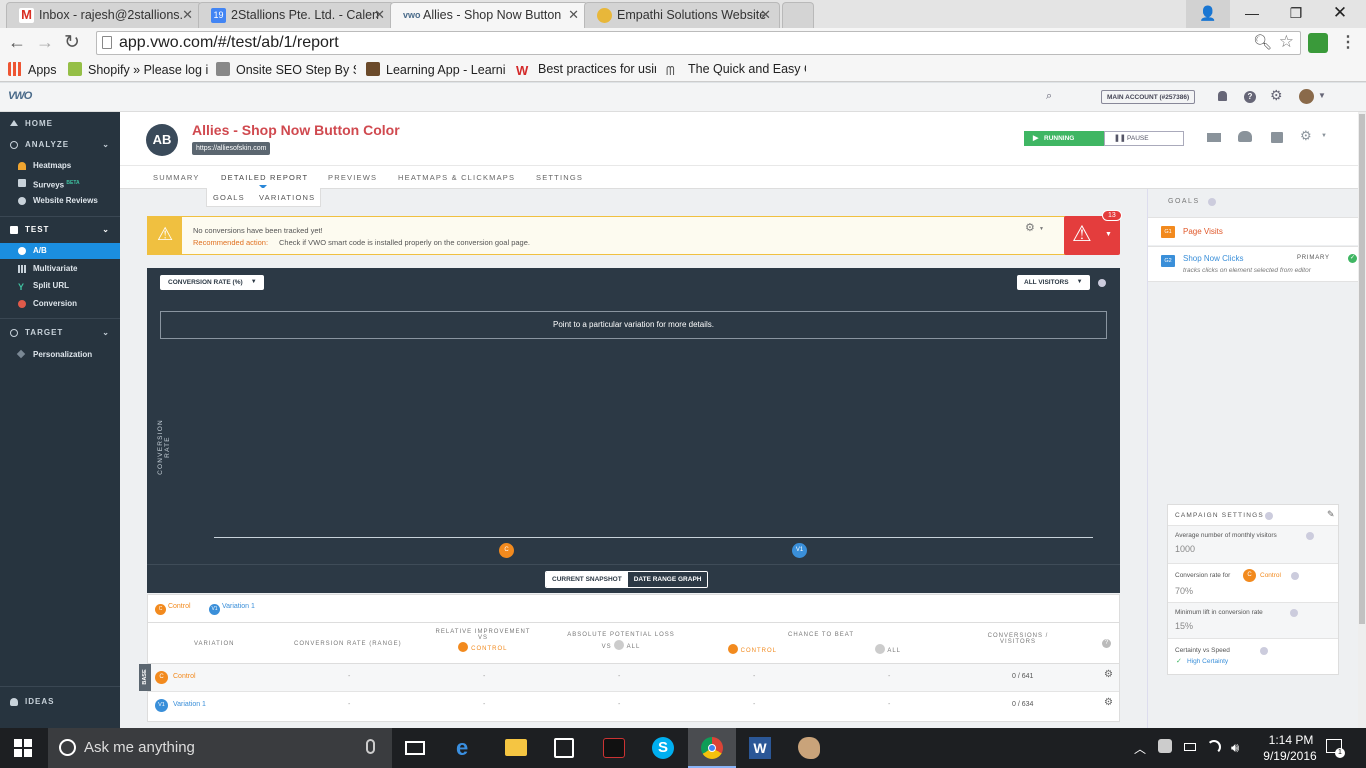 Image resolution: width=1366 pixels, height=768 pixels. What do you see at coordinates (60, 230) in the screenshot?
I see `sidebar-section-test: TEST ⌄` at bounding box center [60, 230].